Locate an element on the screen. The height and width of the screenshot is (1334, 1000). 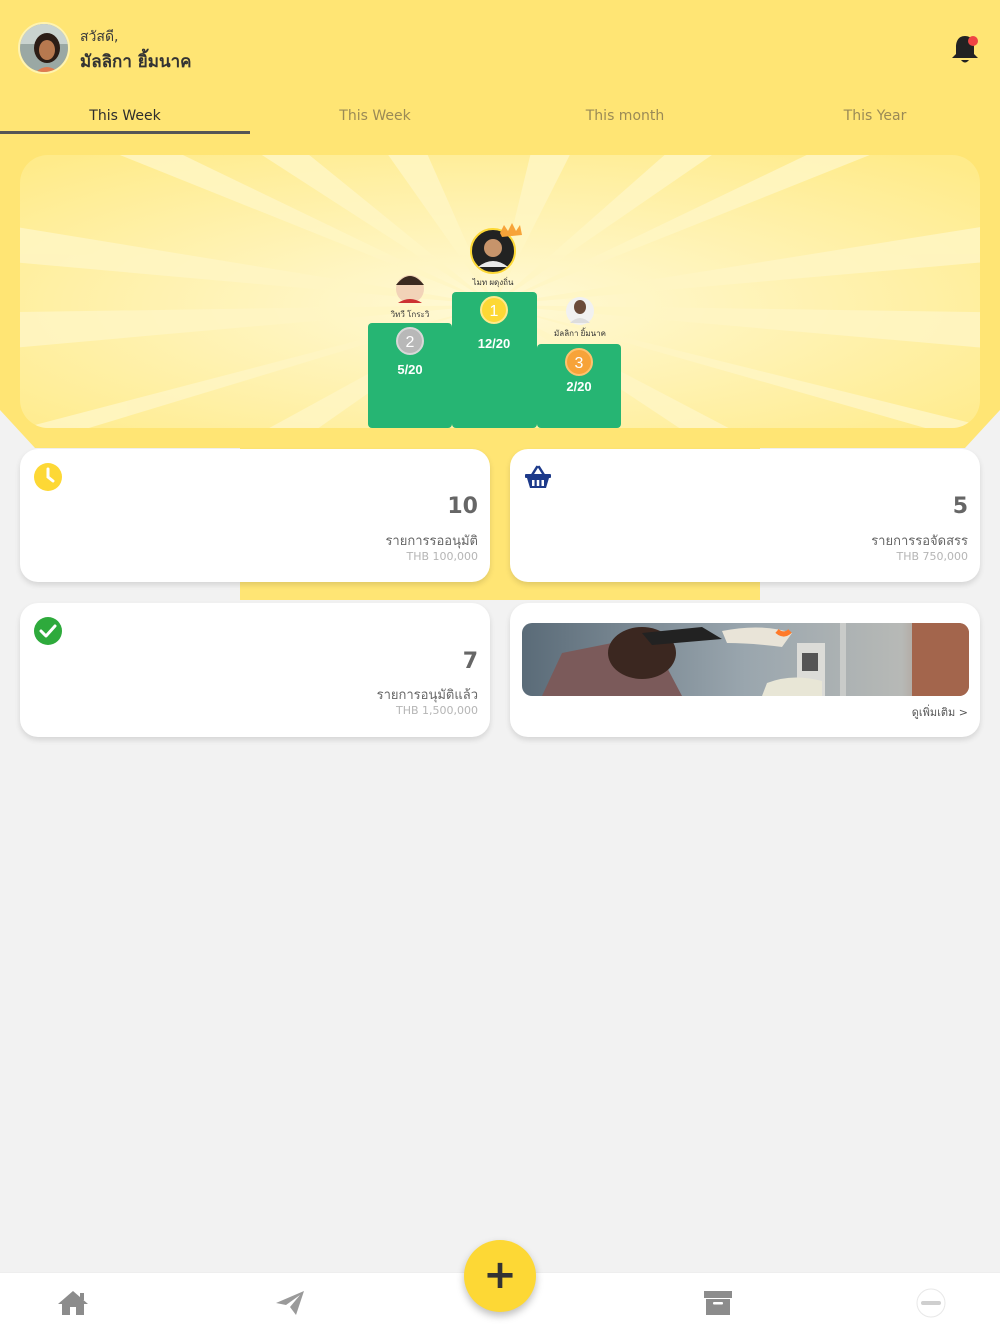
svg-text: 2 is located at coordinates (410, 342).